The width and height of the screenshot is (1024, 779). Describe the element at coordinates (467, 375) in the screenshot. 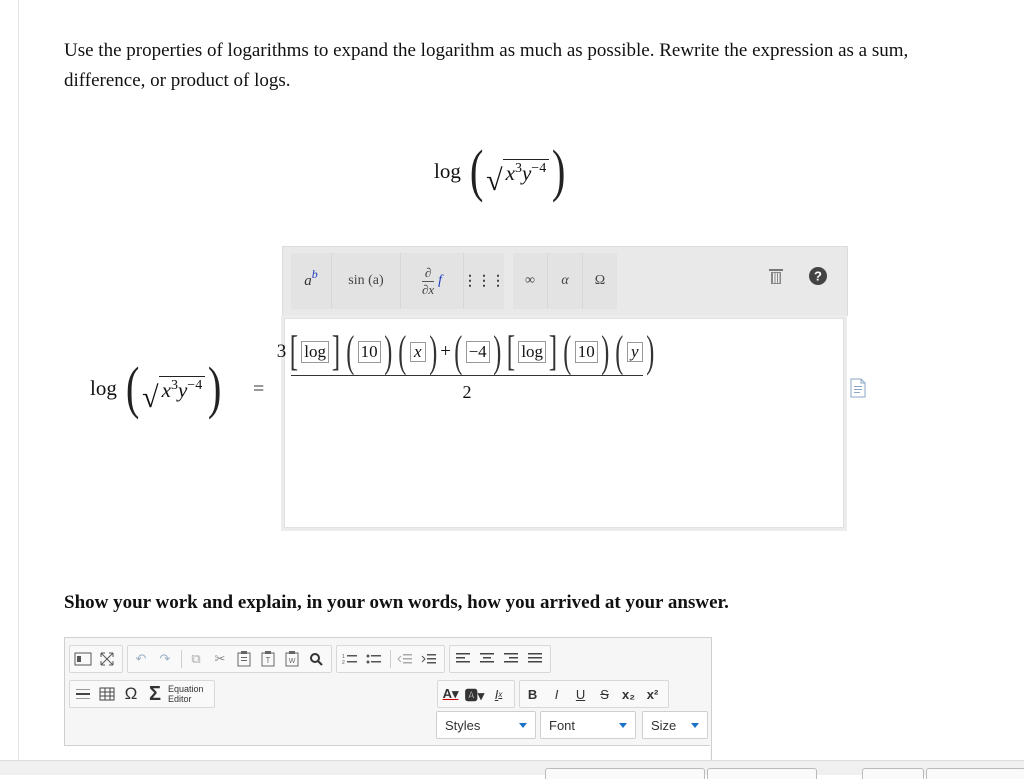

I see `fraction-bar` at that location.